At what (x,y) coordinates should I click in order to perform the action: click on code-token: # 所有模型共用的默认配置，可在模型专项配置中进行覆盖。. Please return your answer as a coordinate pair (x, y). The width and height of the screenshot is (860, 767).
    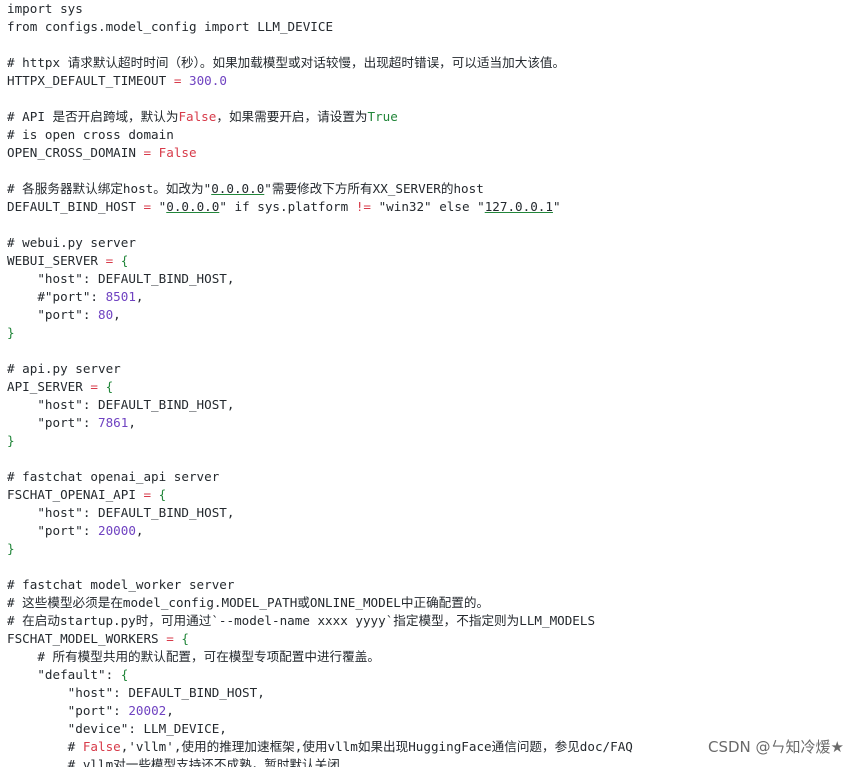
    Looking at the image, I should click on (193, 656).